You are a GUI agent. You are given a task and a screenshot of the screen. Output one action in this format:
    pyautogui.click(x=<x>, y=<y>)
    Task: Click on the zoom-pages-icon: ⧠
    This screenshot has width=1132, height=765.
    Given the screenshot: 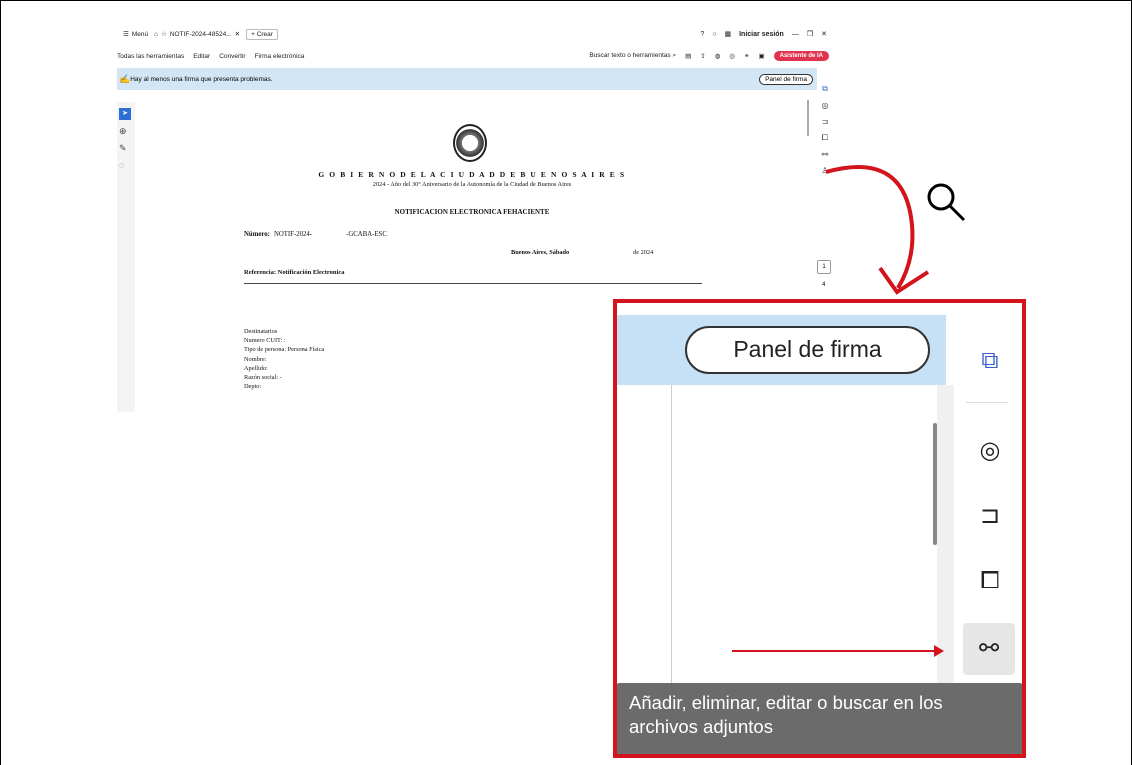 What is the action you would take?
    pyautogui.click(x=990, y=581)
    